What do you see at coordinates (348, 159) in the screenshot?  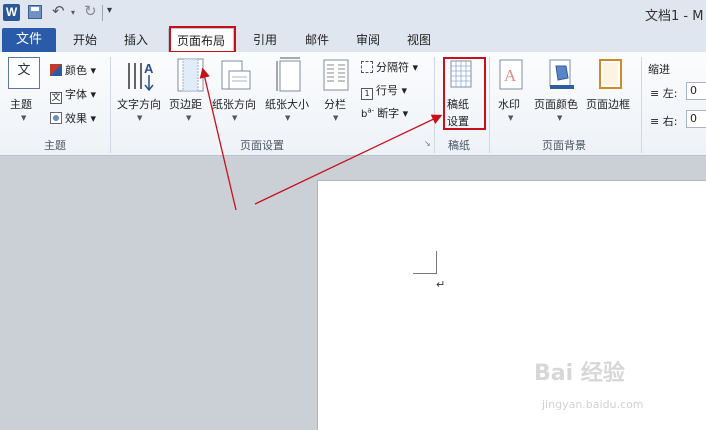 I see `arrow-to-manuscript-setup` at bounding box center [348, 159].